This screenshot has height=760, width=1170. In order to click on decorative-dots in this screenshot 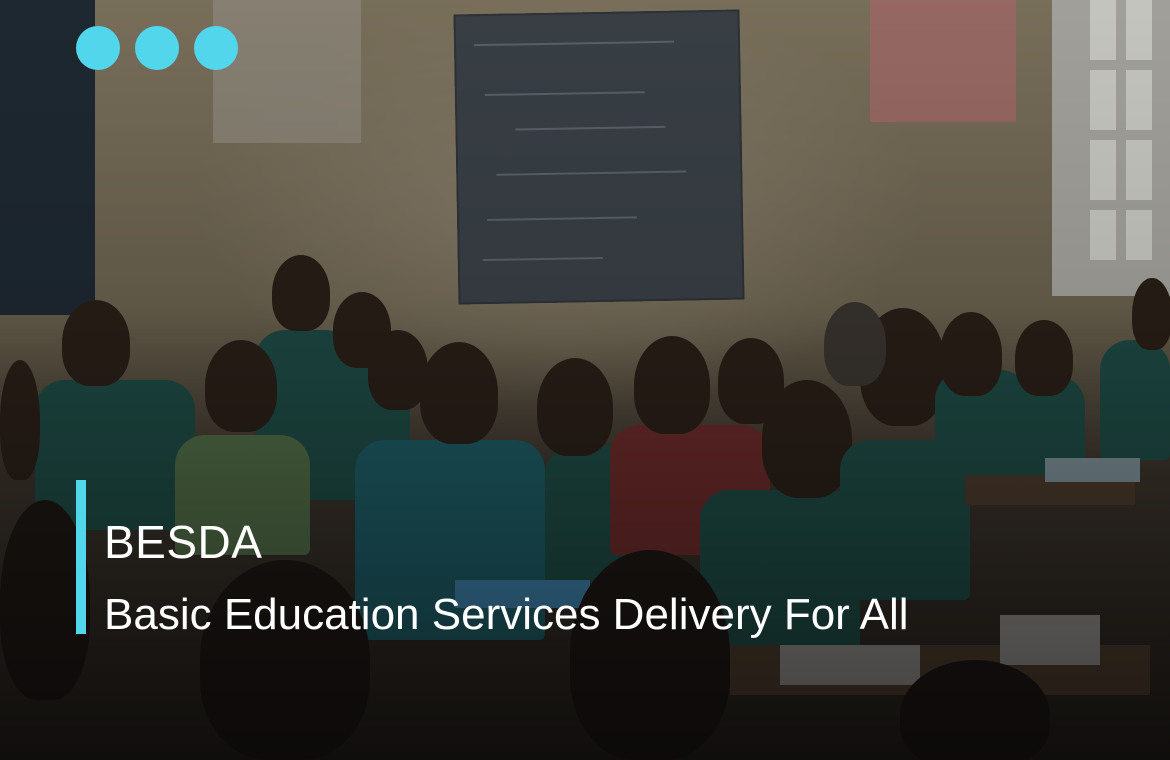, I will do `click(157, 48)`.